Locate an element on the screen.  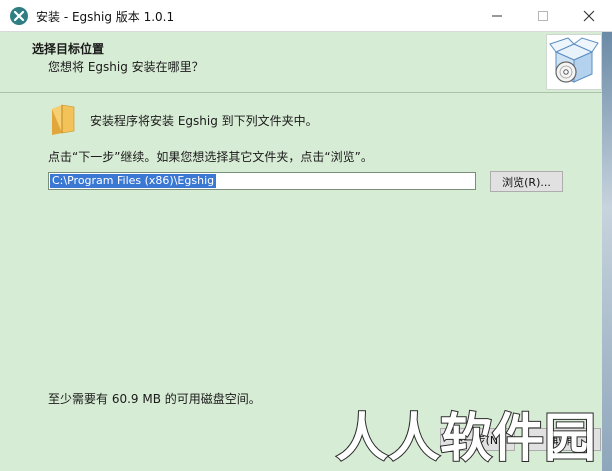
folder-icon is located at coordinates (63, 119).